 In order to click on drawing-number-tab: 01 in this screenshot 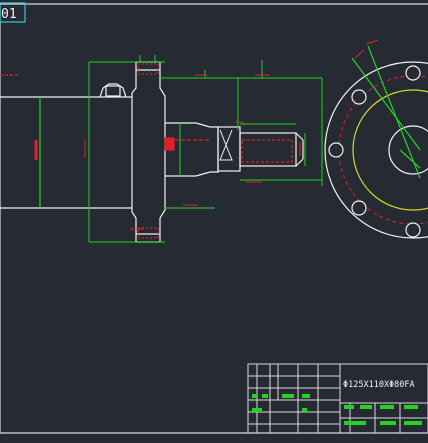, I will do `click(13, 12)`.